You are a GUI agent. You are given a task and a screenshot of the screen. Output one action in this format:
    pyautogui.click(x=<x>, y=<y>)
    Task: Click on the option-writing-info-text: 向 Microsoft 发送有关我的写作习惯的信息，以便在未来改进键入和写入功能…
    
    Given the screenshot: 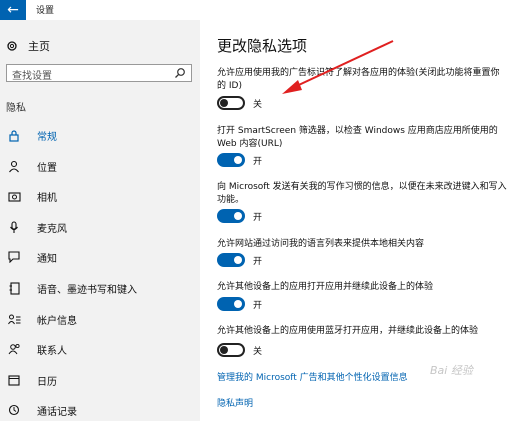 What is the action you would take?
    pyautogui.click(x=362, y=193)
    